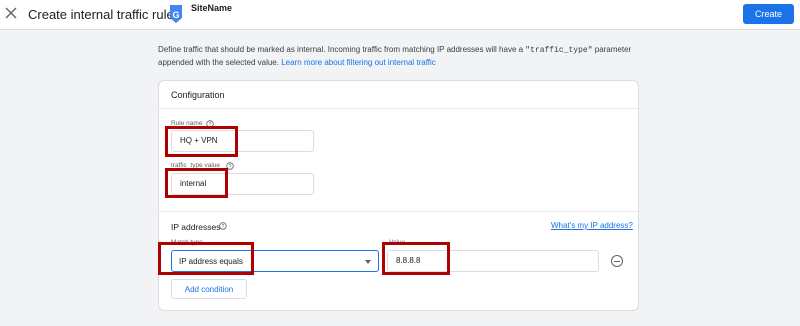  I want to click on whats-my-ip-link: What's my IP address?, so click(592, 225).